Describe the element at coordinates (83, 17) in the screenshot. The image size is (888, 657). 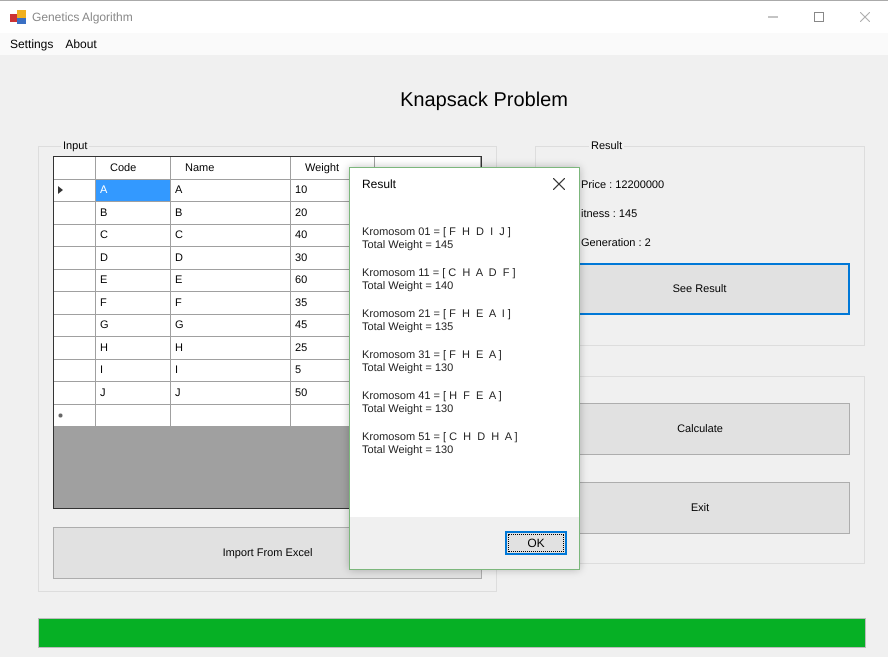
I see `window-title: Genetics Algorithm` at that location.